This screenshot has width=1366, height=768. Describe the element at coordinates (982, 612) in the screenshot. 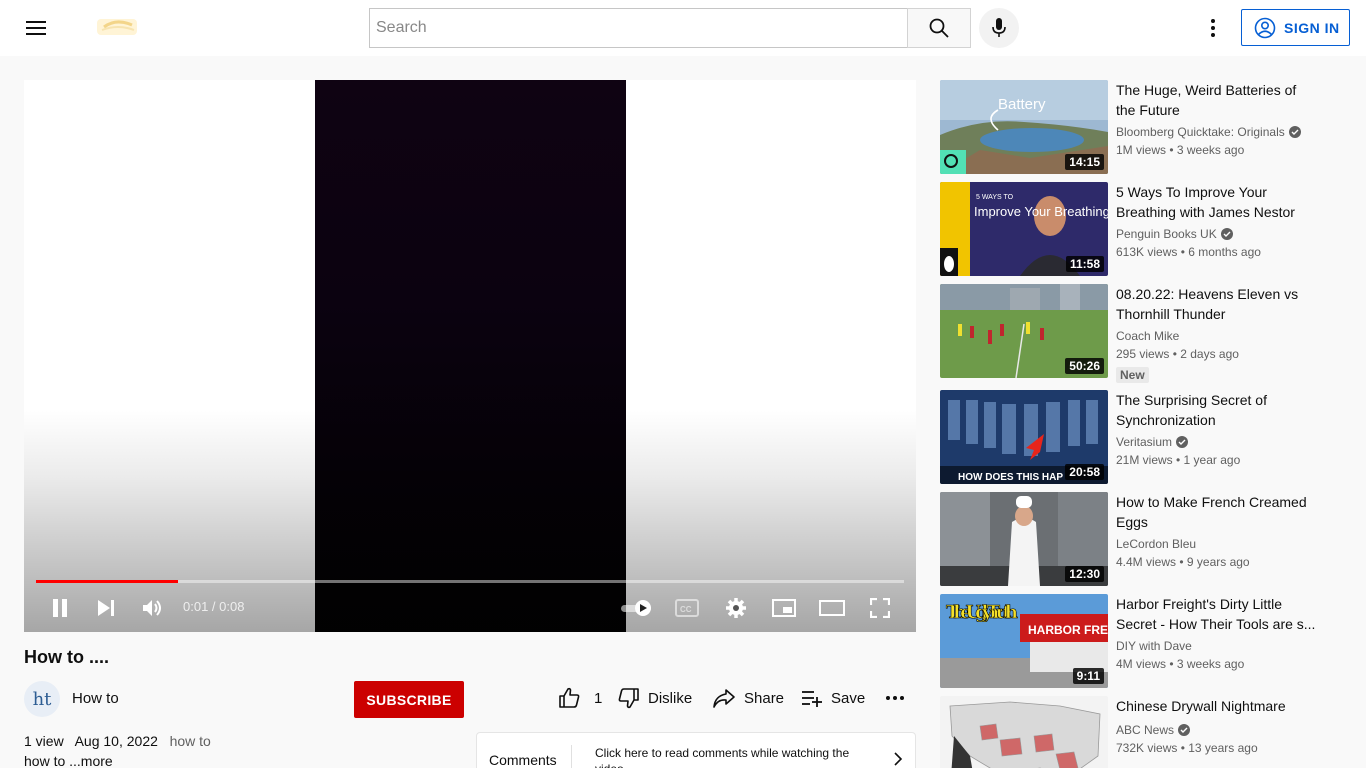

I see `thumbnail-text: The Ugly Truth` at that location.